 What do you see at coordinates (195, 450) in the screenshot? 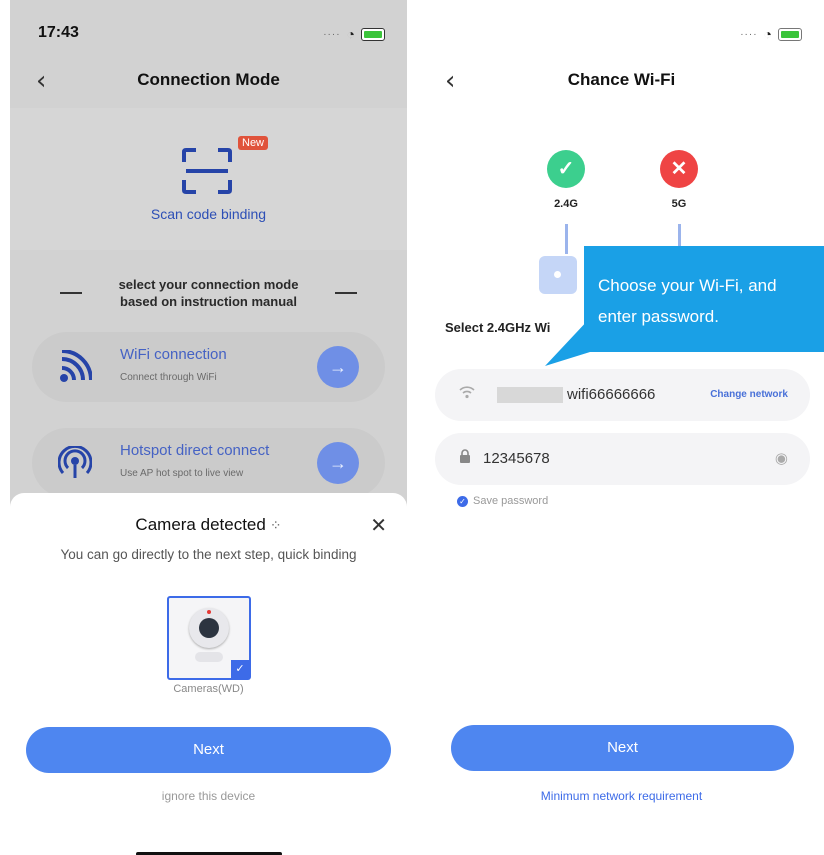
I see `hotspot-connect-title: Hotspot direct connect` at bounding box center [195, 450].